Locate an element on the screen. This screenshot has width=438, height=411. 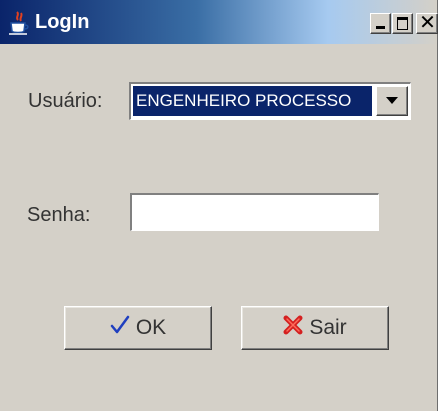
password-label: Senha: is located at coordinates (59, 215).